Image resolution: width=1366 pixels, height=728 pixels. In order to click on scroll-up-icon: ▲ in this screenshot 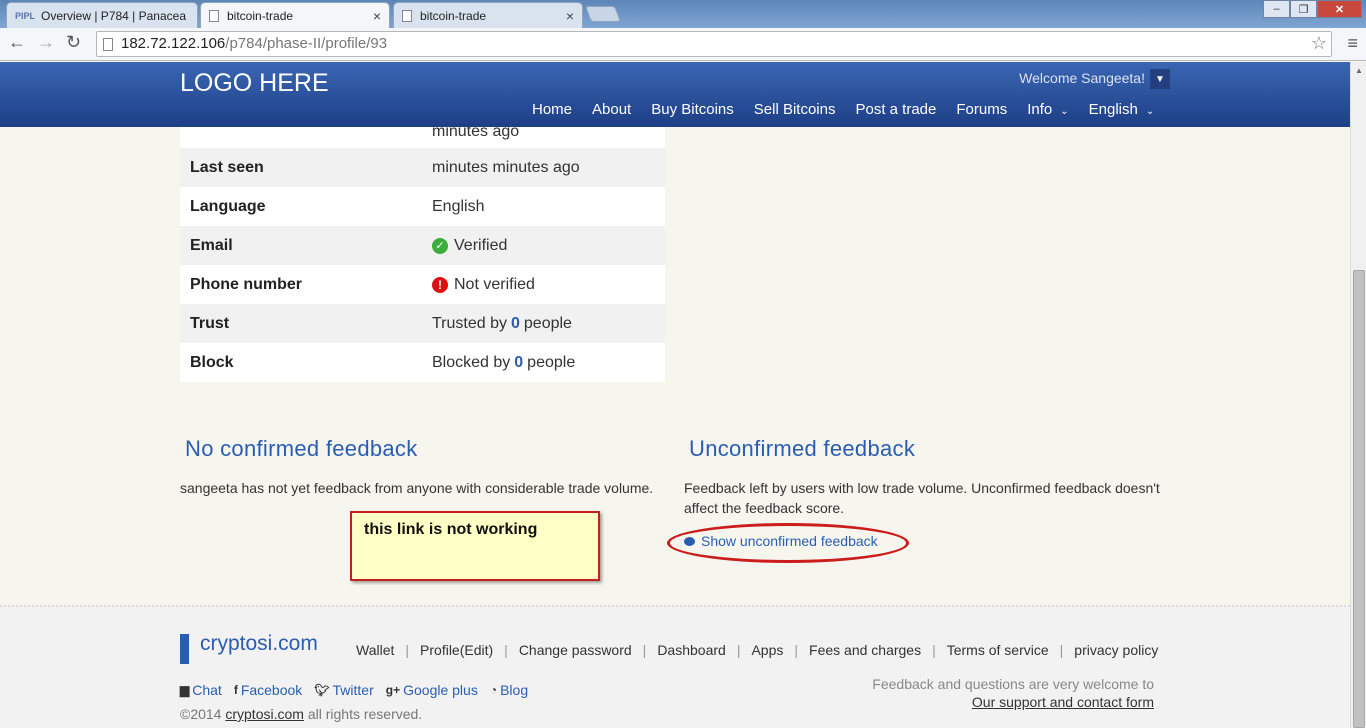, I will do `click(1358, 70)`.